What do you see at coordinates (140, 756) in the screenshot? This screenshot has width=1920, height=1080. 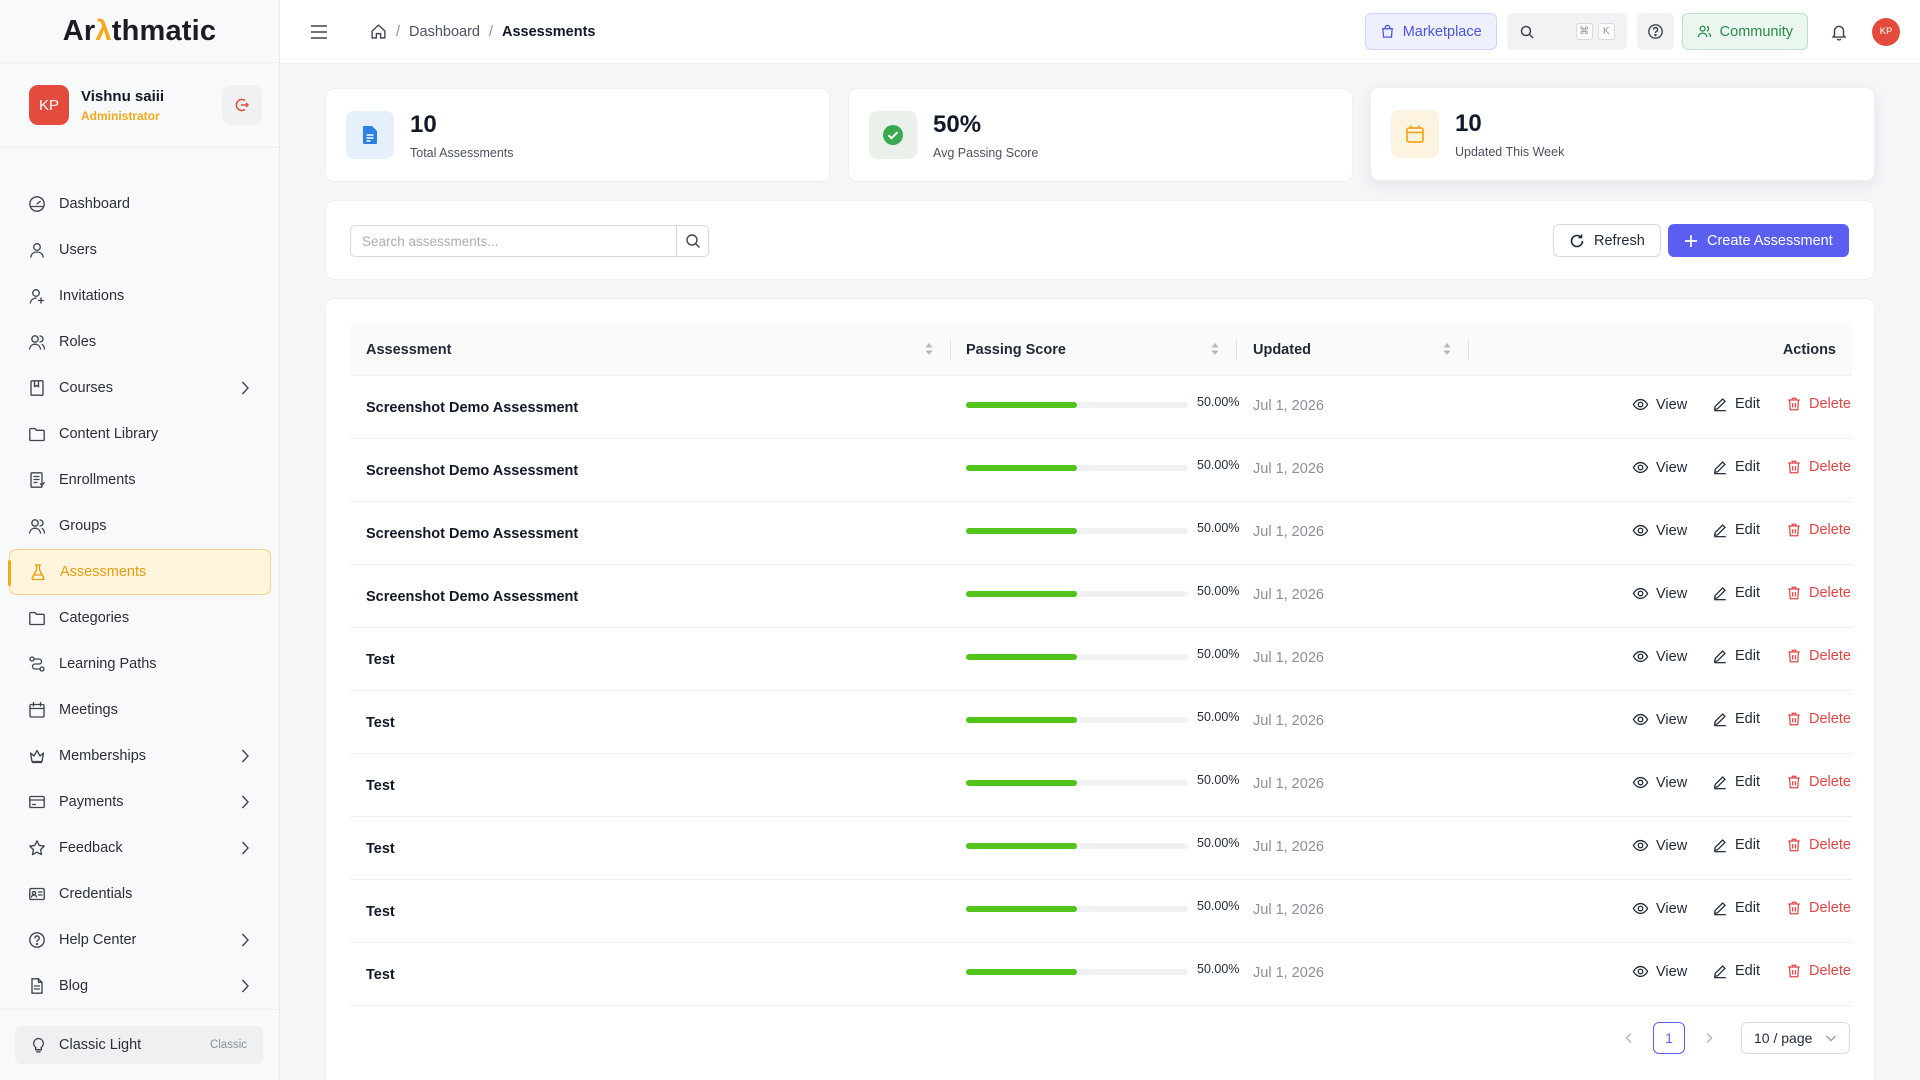 I see `sidebar-item-memberships: Memberships` at bounding box center [140, 756].